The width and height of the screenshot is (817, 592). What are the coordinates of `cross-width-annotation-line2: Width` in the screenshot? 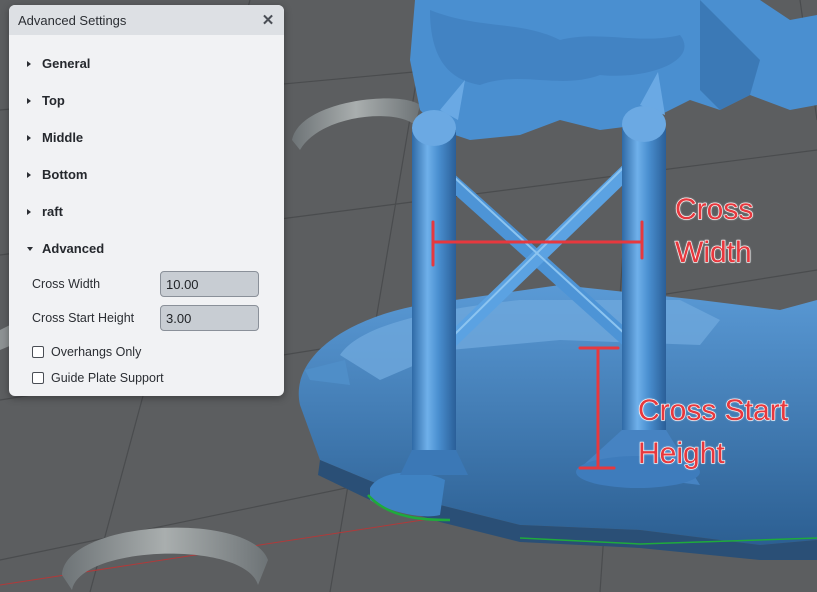 It's located at (713, 252).